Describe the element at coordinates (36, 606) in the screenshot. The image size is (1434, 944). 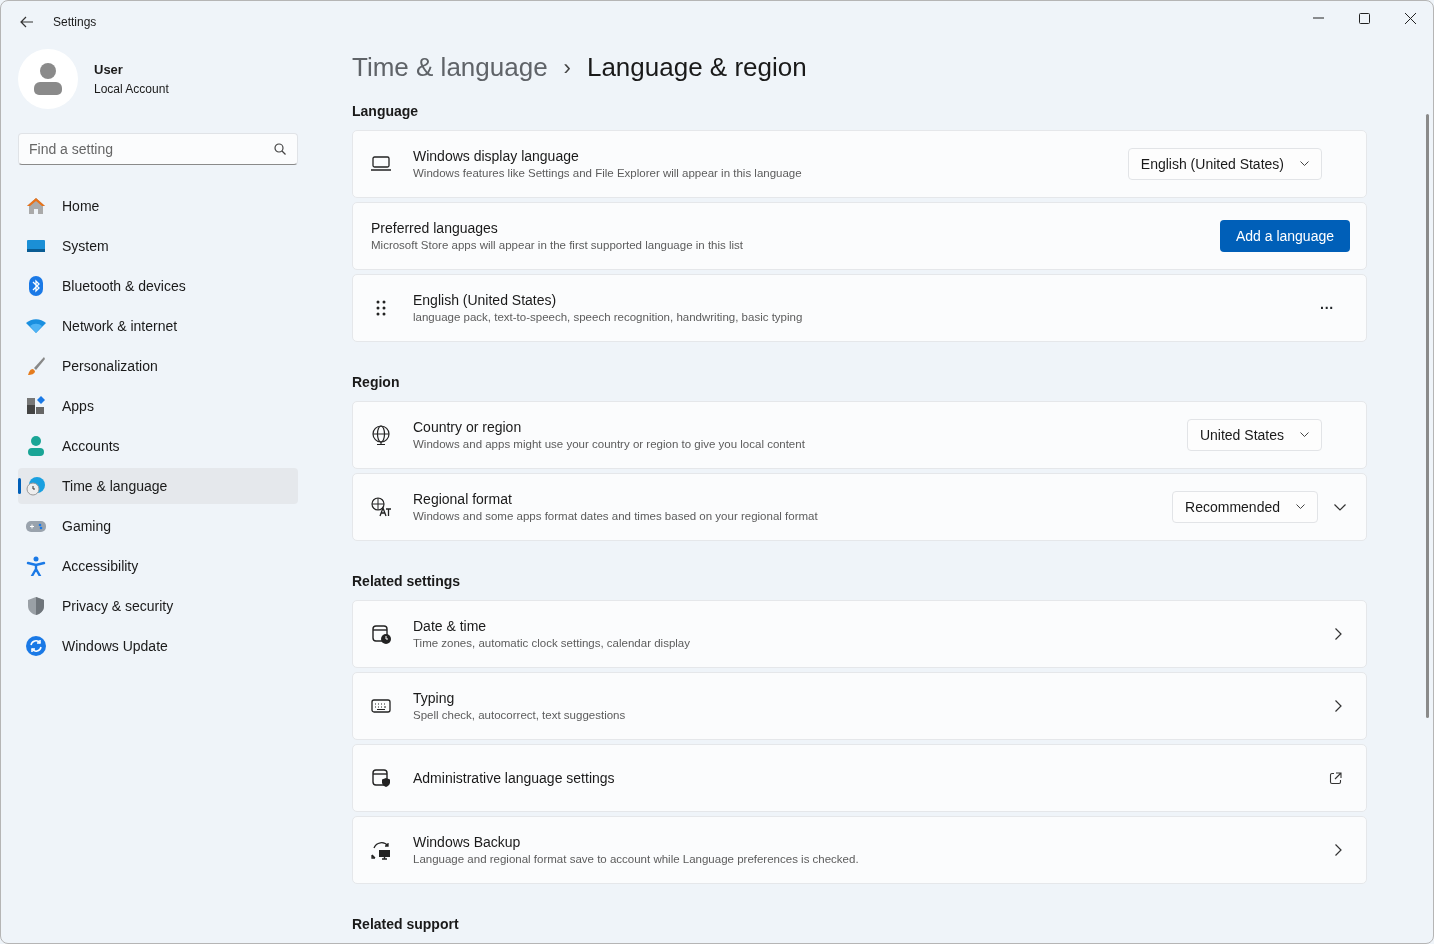
I see `shield-icon` at that location.